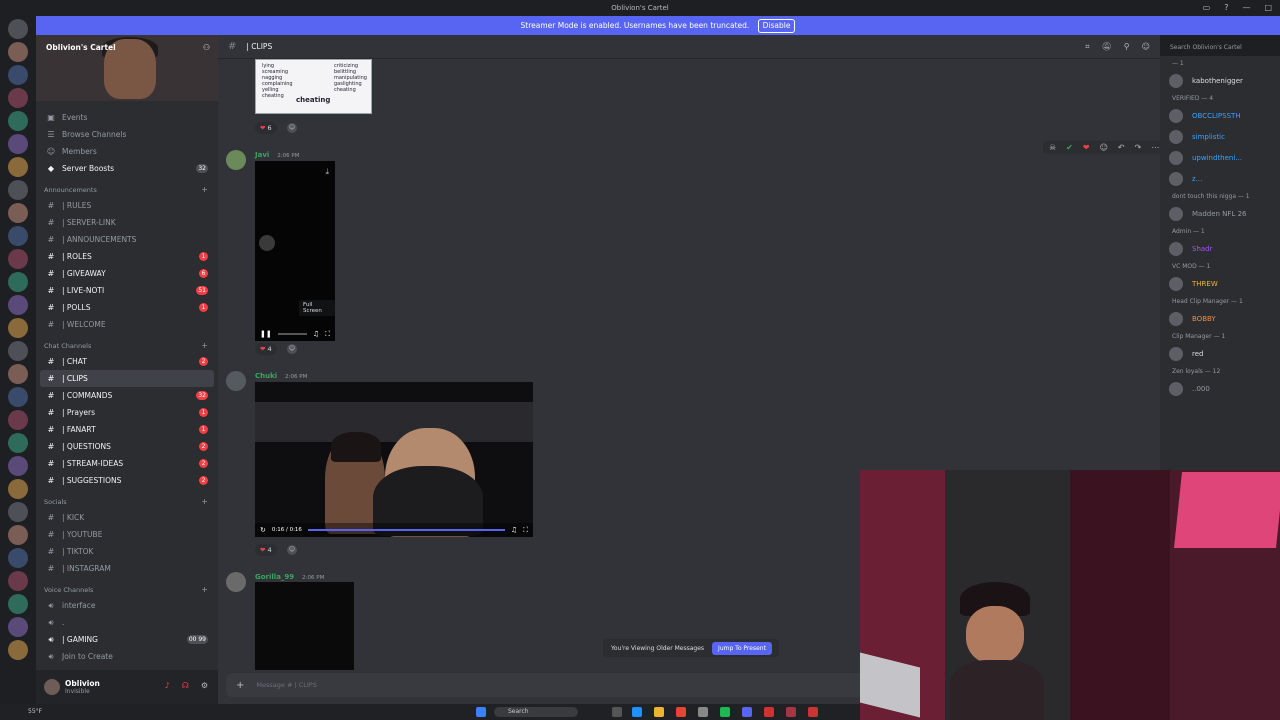 The image size is (1280, 720). Describe the element at coordinates (1138, 147) in the screenshot. I see `forward-icon: ↷` at that location.